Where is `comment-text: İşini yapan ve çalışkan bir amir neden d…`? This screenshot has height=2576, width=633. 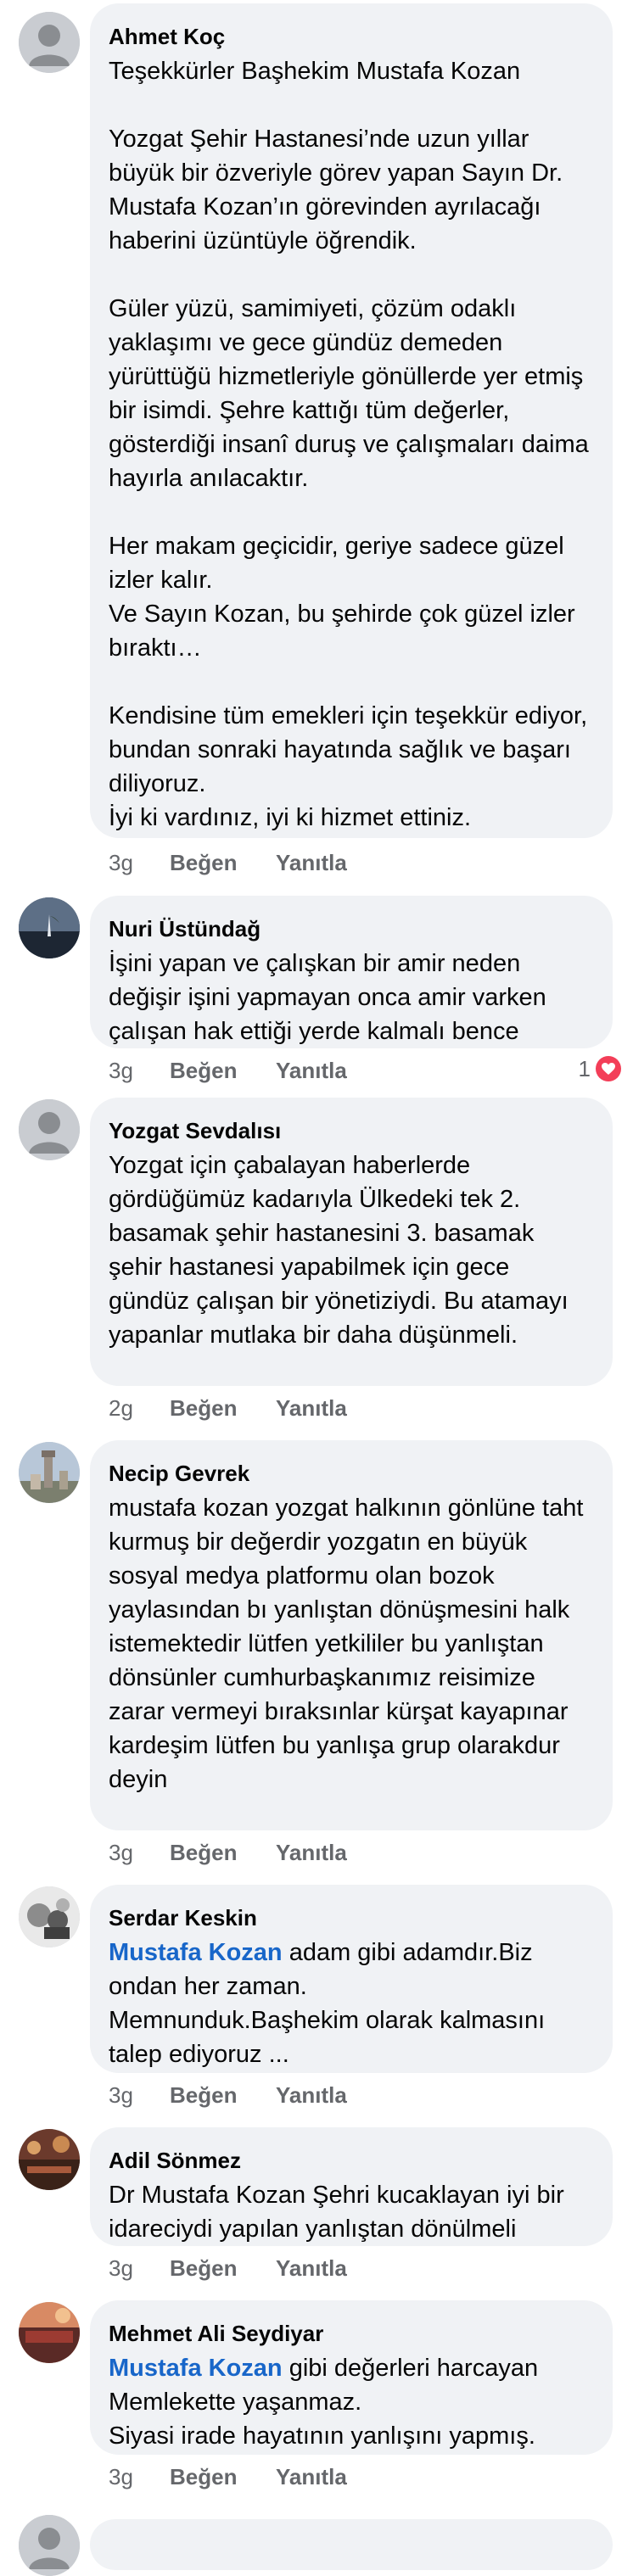 comment-text: İşini yapan ve çalışkan bir amir neden d… is located at coordinates (331, 997).